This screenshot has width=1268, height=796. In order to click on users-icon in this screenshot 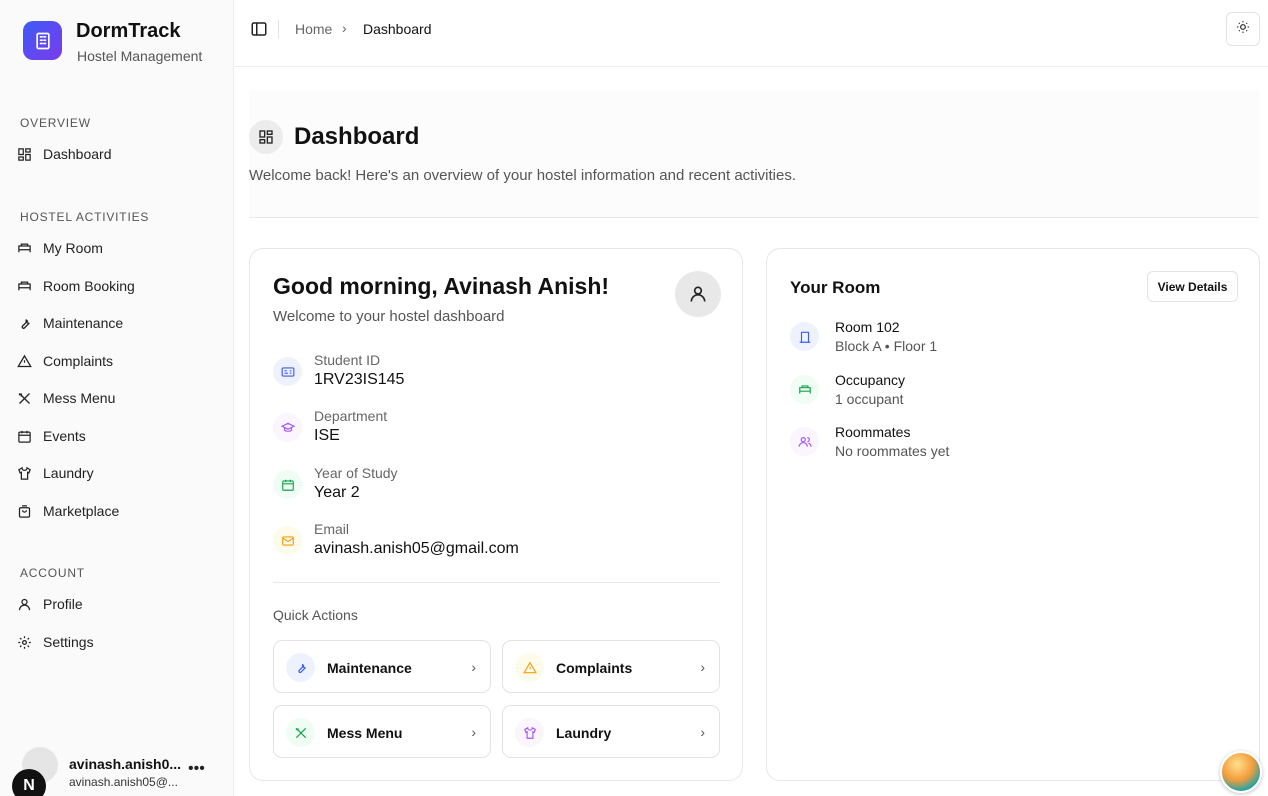, I will do `click(804, 441)`.